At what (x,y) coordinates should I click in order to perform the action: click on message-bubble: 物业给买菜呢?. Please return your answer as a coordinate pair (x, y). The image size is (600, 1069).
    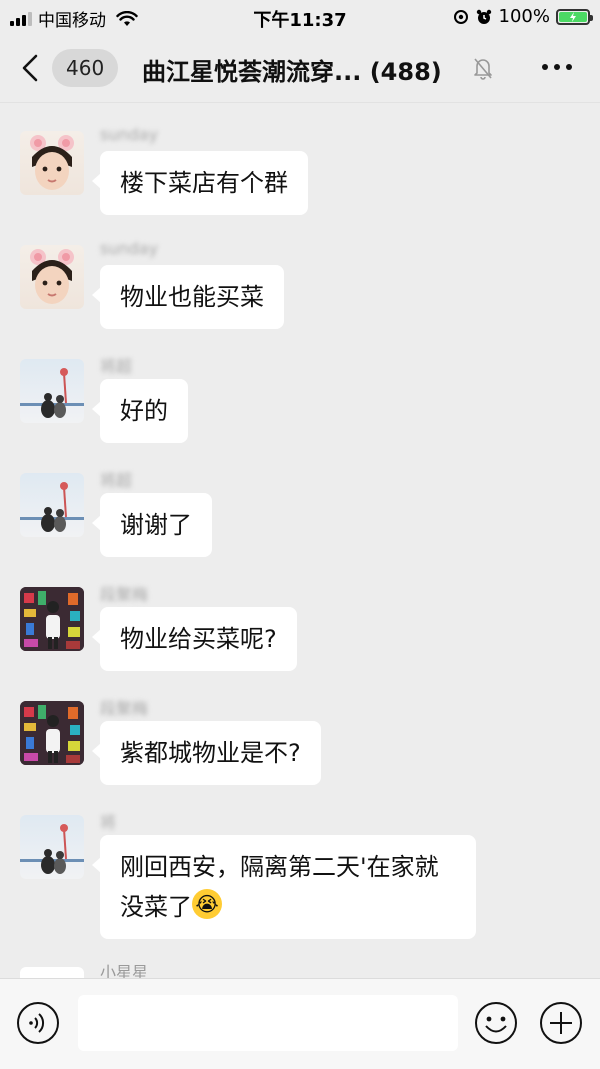
    Looking at the image, I should click on (194, 639).